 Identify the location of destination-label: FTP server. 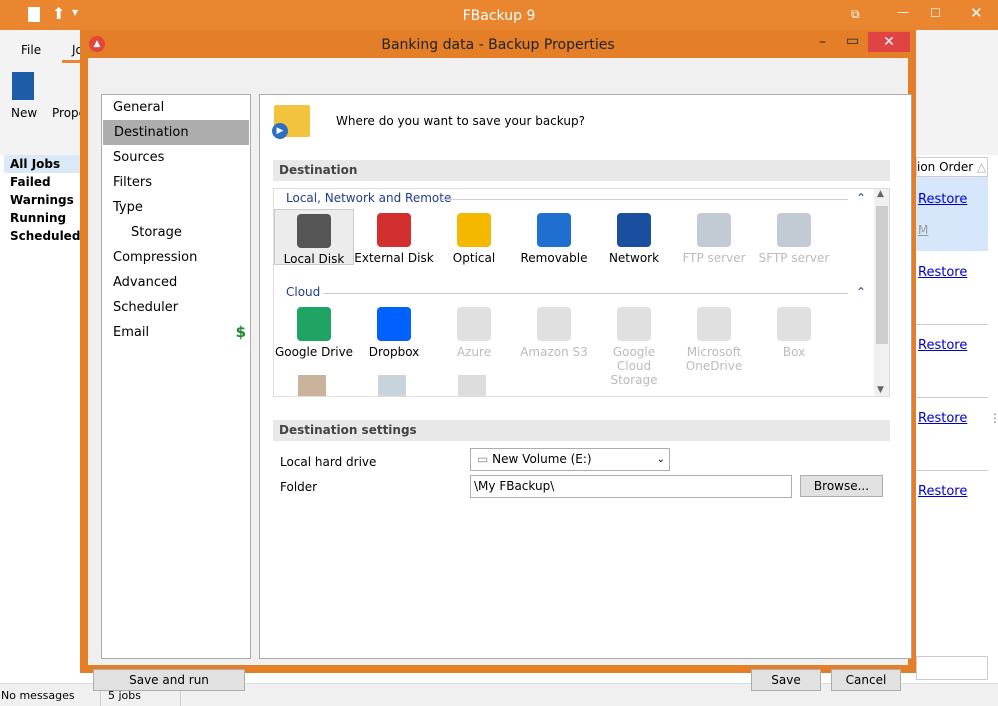
(714, 258).